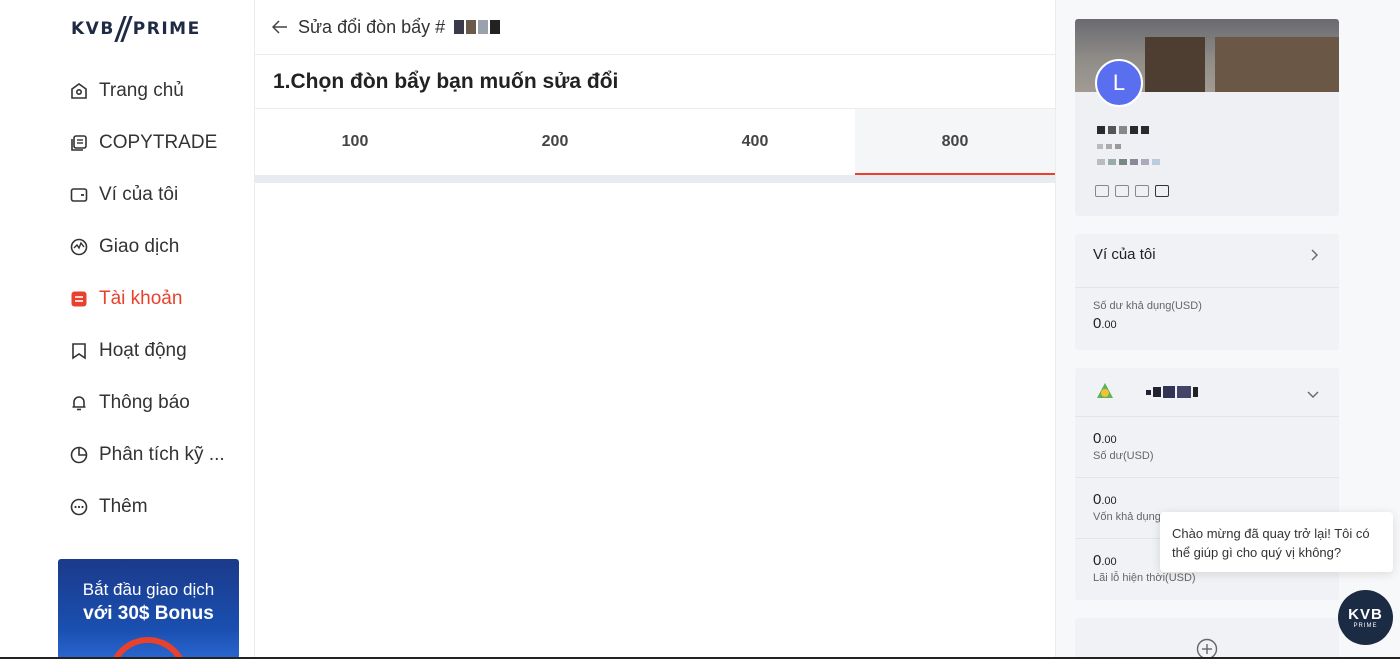 This screenshot has height=659, width=1400. Describe the element at coordinates (1109, 501) in the screenshot. I see `margin-dec: .00` at that location.